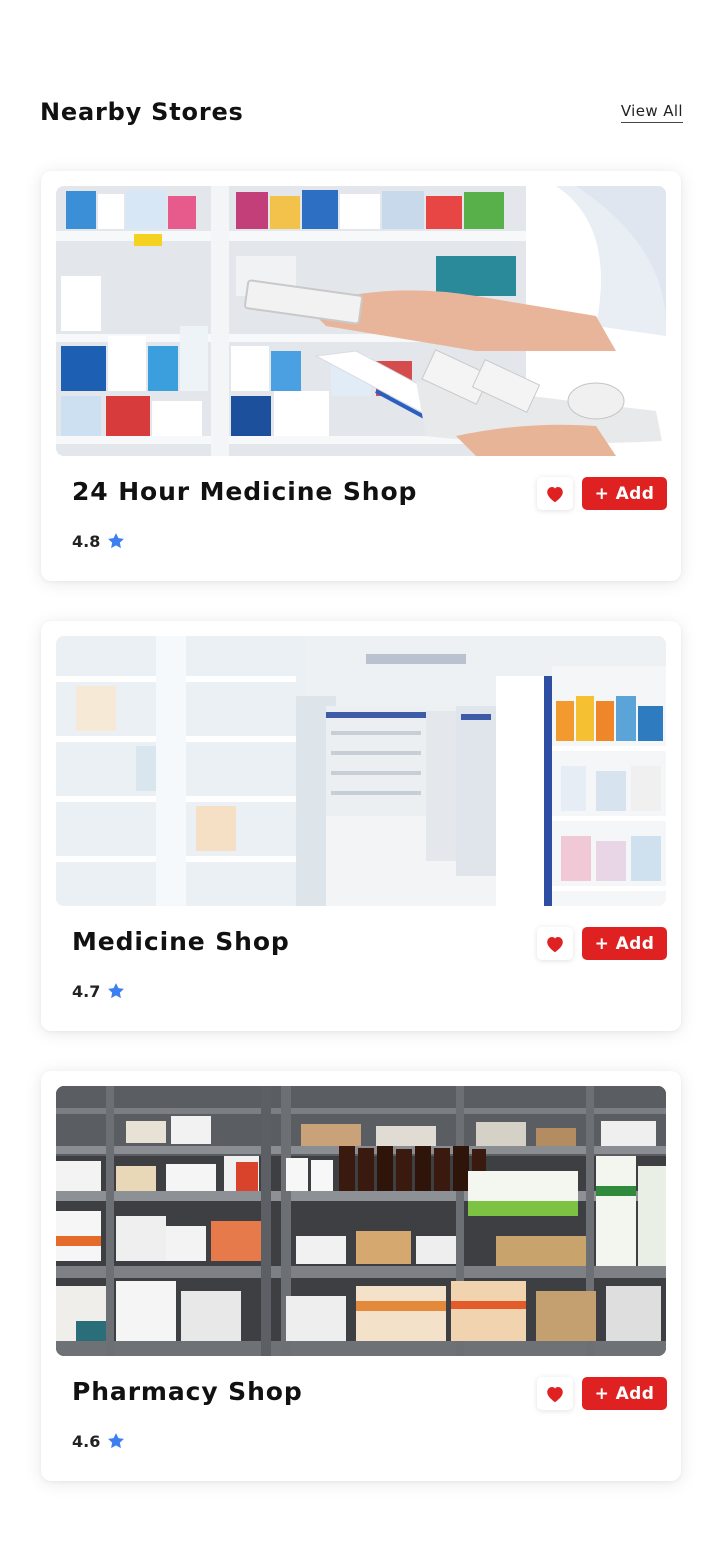 This screenshot has width=720, height=1560. I want to click on section-header: Nearby Stores View All, so click(361, 112).